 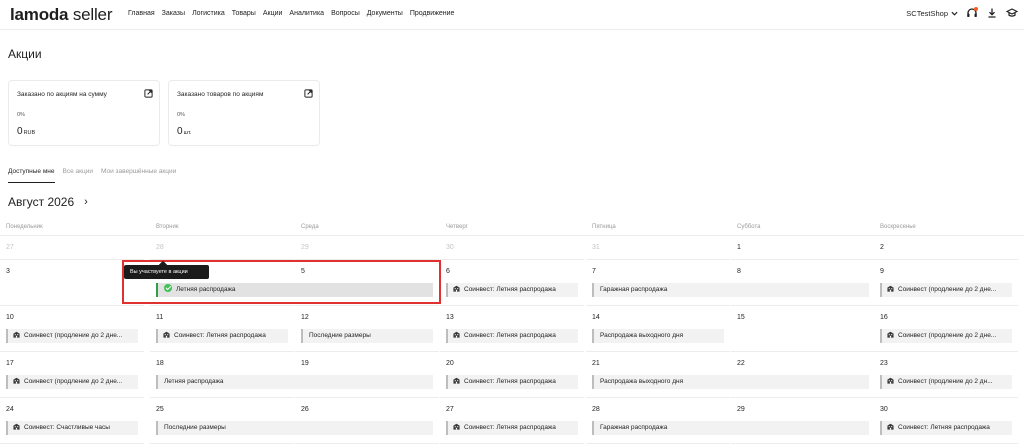 What do you see at coordinates (160, 363) in the screenshot?
I see `day-number: 18` at bounding box center [160, 363].